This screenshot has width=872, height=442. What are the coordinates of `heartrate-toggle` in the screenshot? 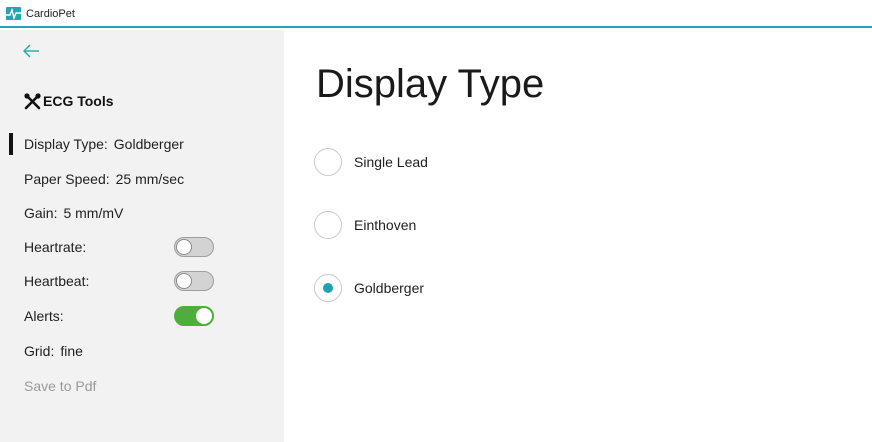 It's located at (194, 247).